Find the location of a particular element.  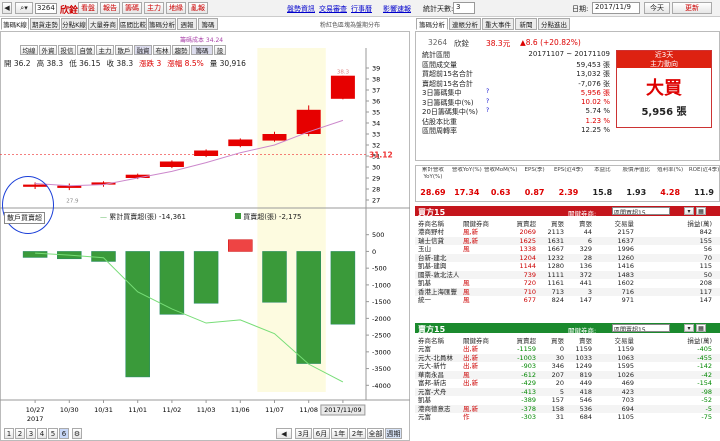

toolbar-button: 亂報 is located at coordinates (198, 8).